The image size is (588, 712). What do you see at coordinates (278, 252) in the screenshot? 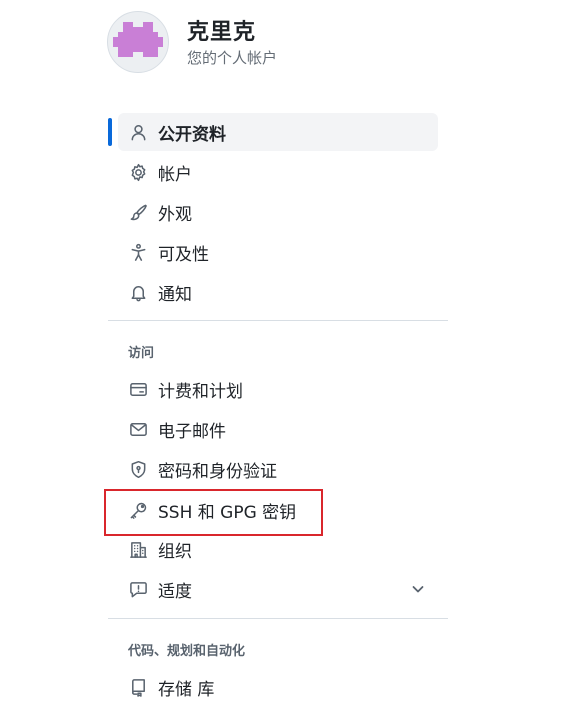
I see `nav-item-accessibility: 可及性` at bounding box center [278, 252].